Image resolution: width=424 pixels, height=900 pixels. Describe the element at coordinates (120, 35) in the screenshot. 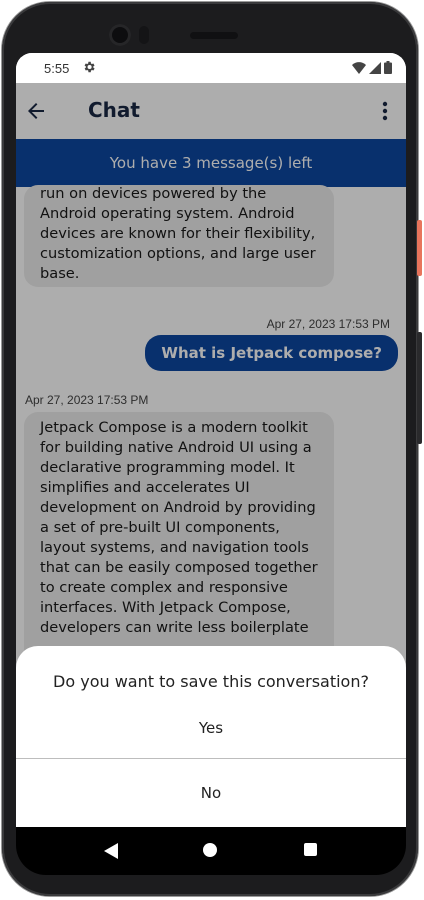

I see `front-camera` at that location.